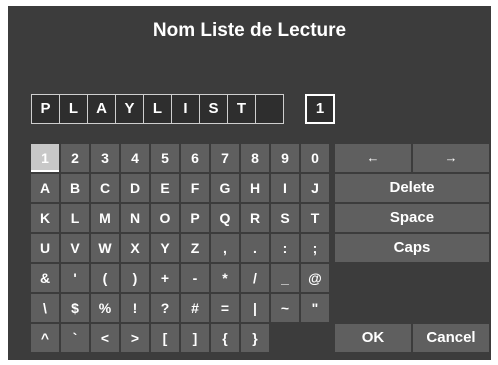  What do you see at coordinates (255, 338) in the screenshot?
I see `key: }` at bounding box center [255, 338].